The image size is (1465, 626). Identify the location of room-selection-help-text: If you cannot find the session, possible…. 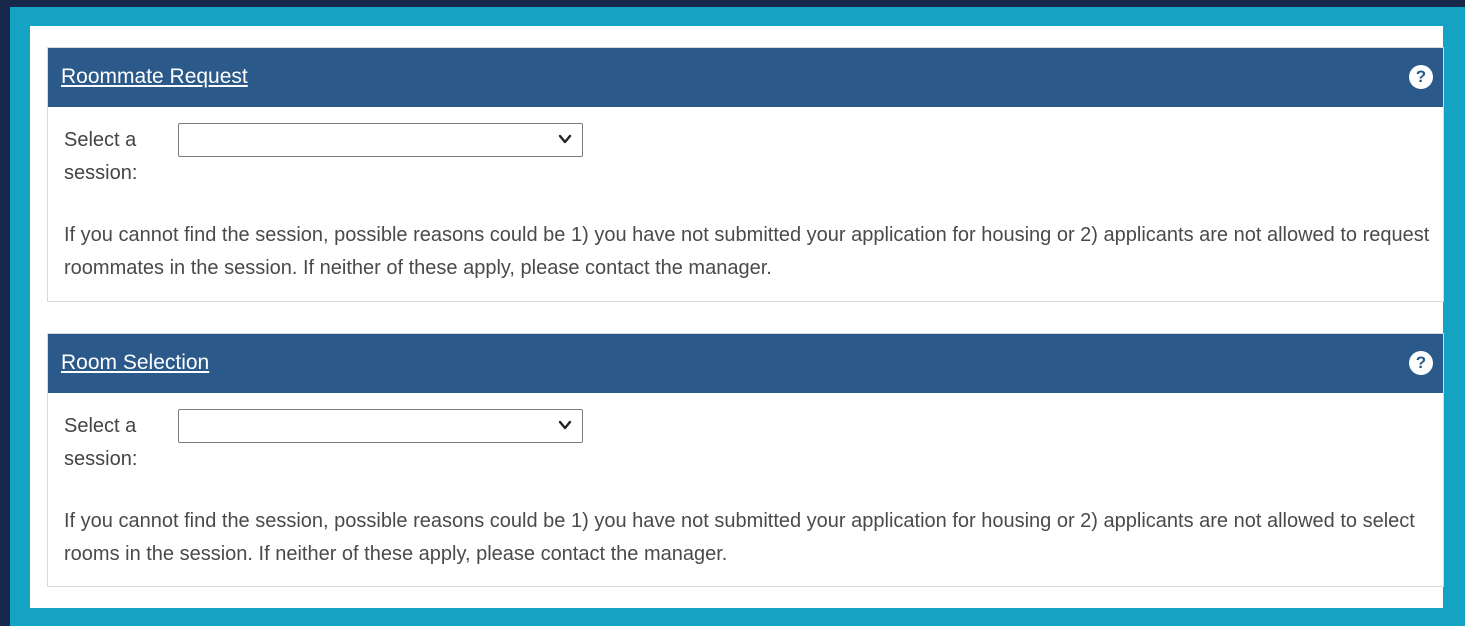
(739, 537).